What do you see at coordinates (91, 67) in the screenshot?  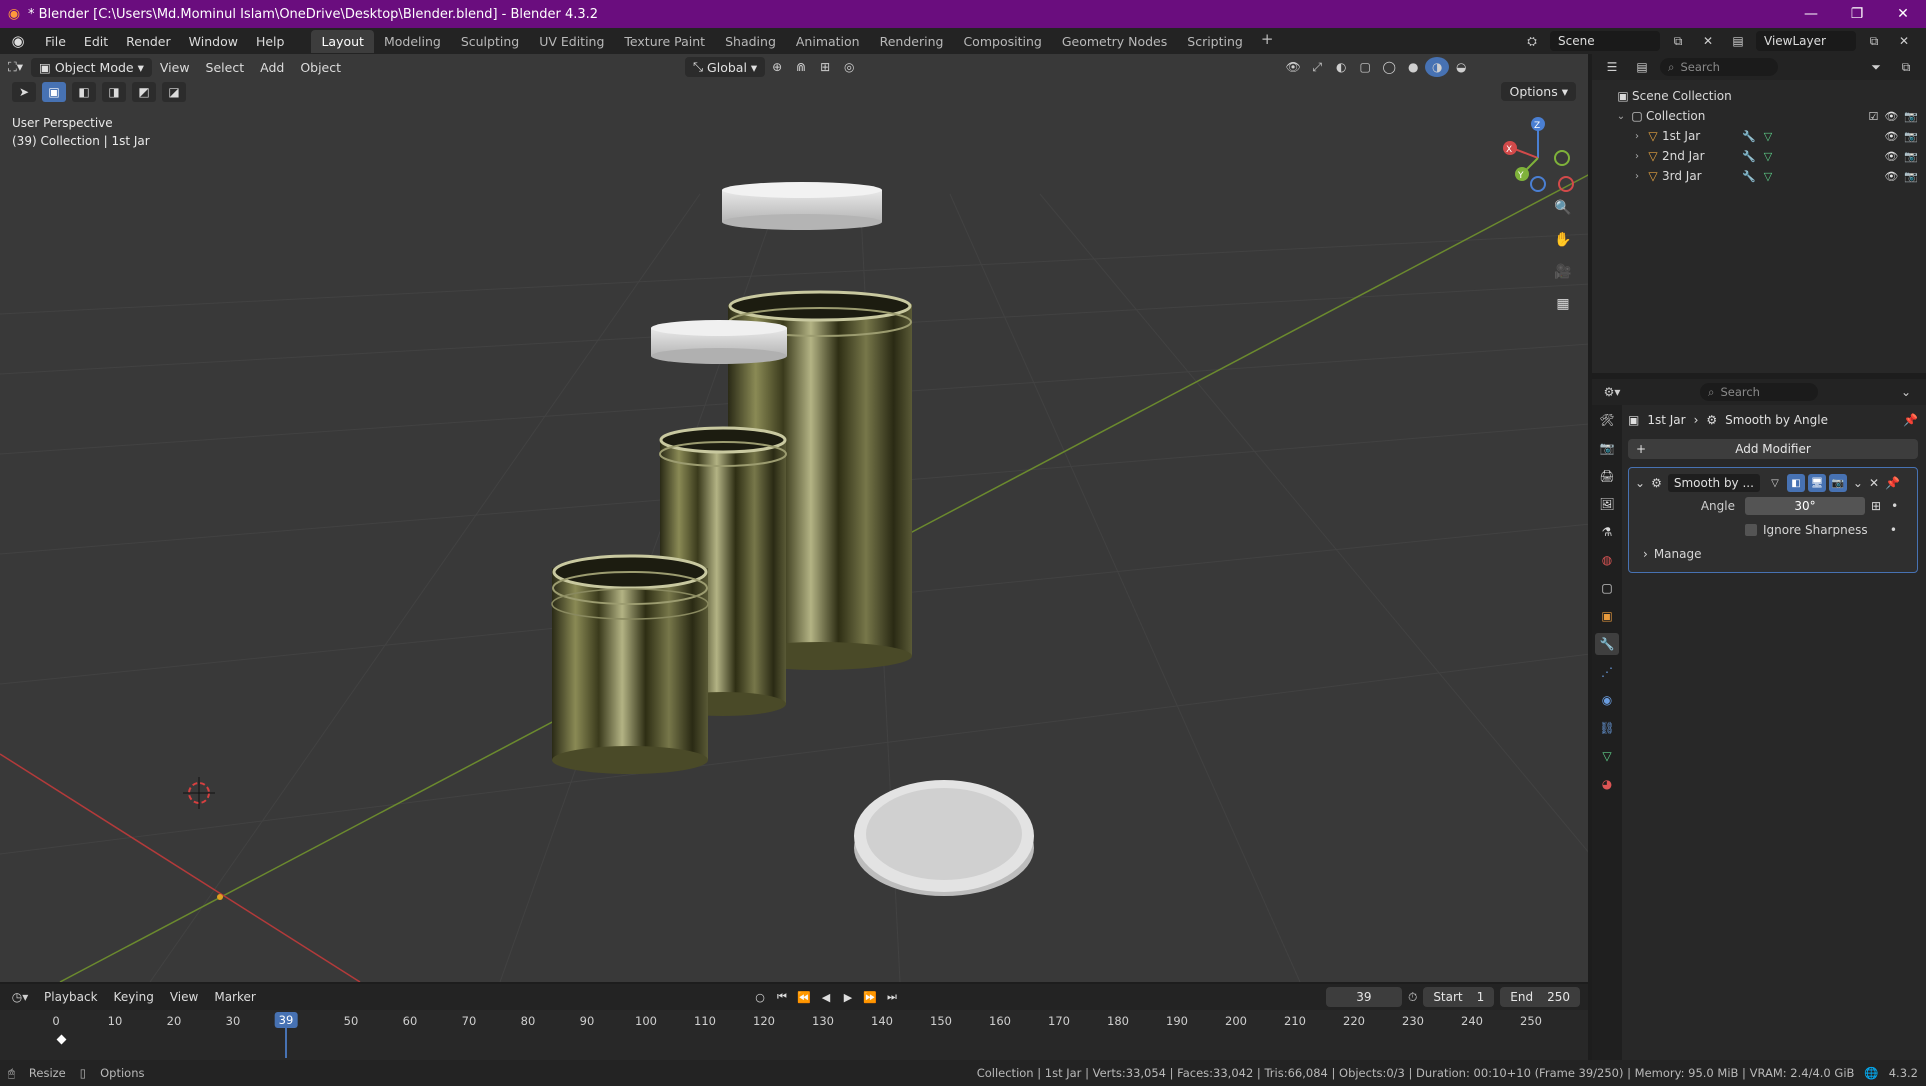 I see `mode-dropdown: ▣ Object Mode ▾` at bounding box center [91, 67].